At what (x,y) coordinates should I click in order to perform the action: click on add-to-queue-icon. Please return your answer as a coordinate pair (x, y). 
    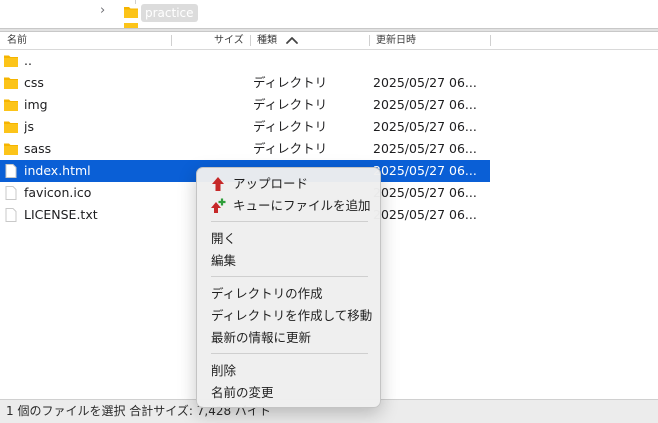
    Looking at the image, I should click on (218, 205).